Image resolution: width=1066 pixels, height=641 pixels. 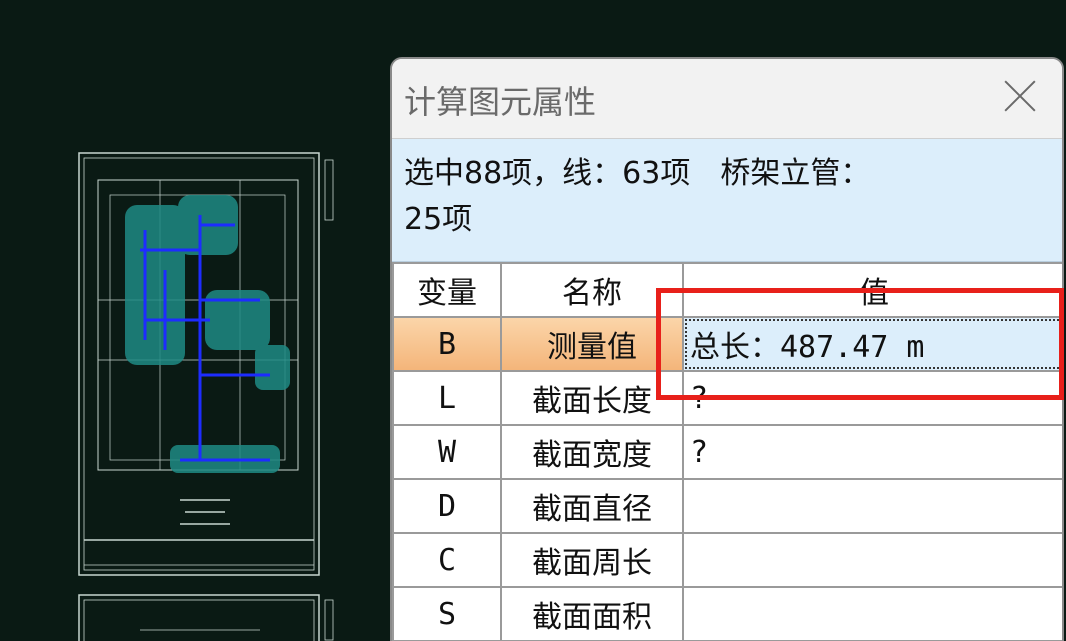 I want to click on row-name: 截面长度, so click(x=592, y=398).